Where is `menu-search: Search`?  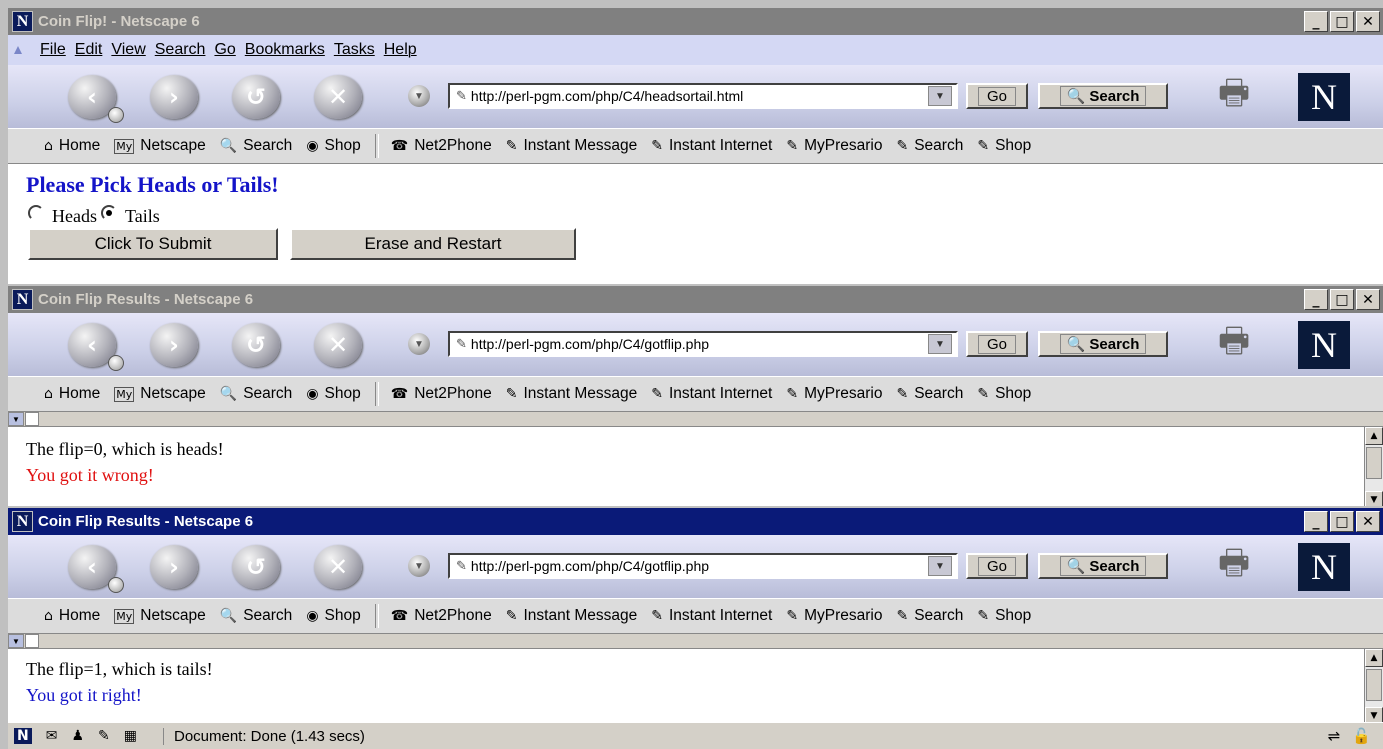
menu-search: Search is located at coordinates (180, 50).